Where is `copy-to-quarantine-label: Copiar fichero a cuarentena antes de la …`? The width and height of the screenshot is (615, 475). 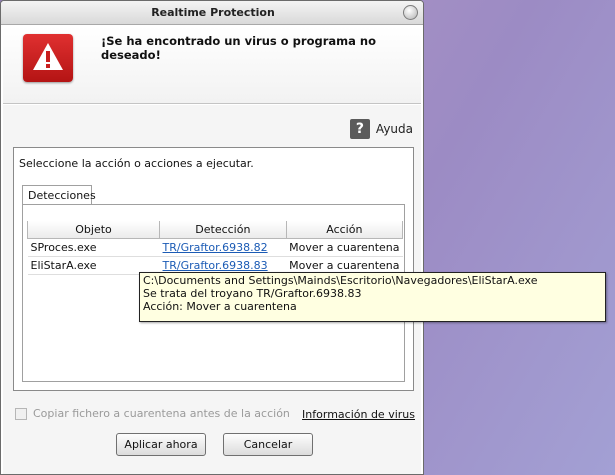 copy-to-quarantine-label: Copiar fichero a cuarentena antes de la … is located at coordinates (161, 413).